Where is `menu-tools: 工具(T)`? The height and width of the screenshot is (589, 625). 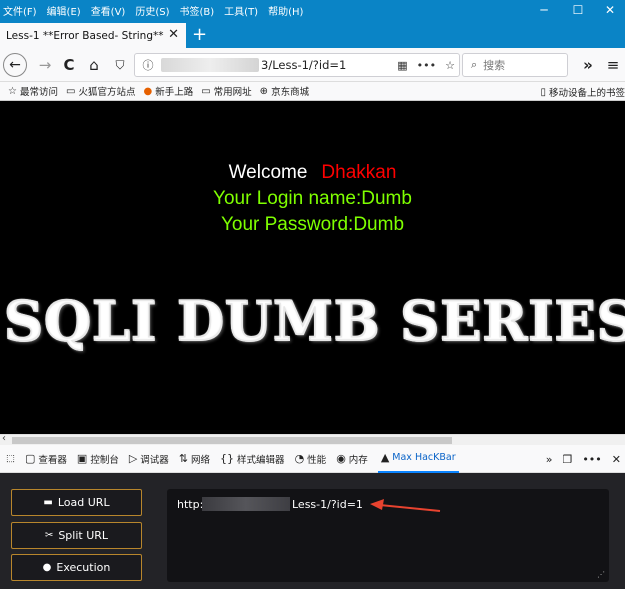 menu-tools: 工具(T) is located at coordinates (241, 10).